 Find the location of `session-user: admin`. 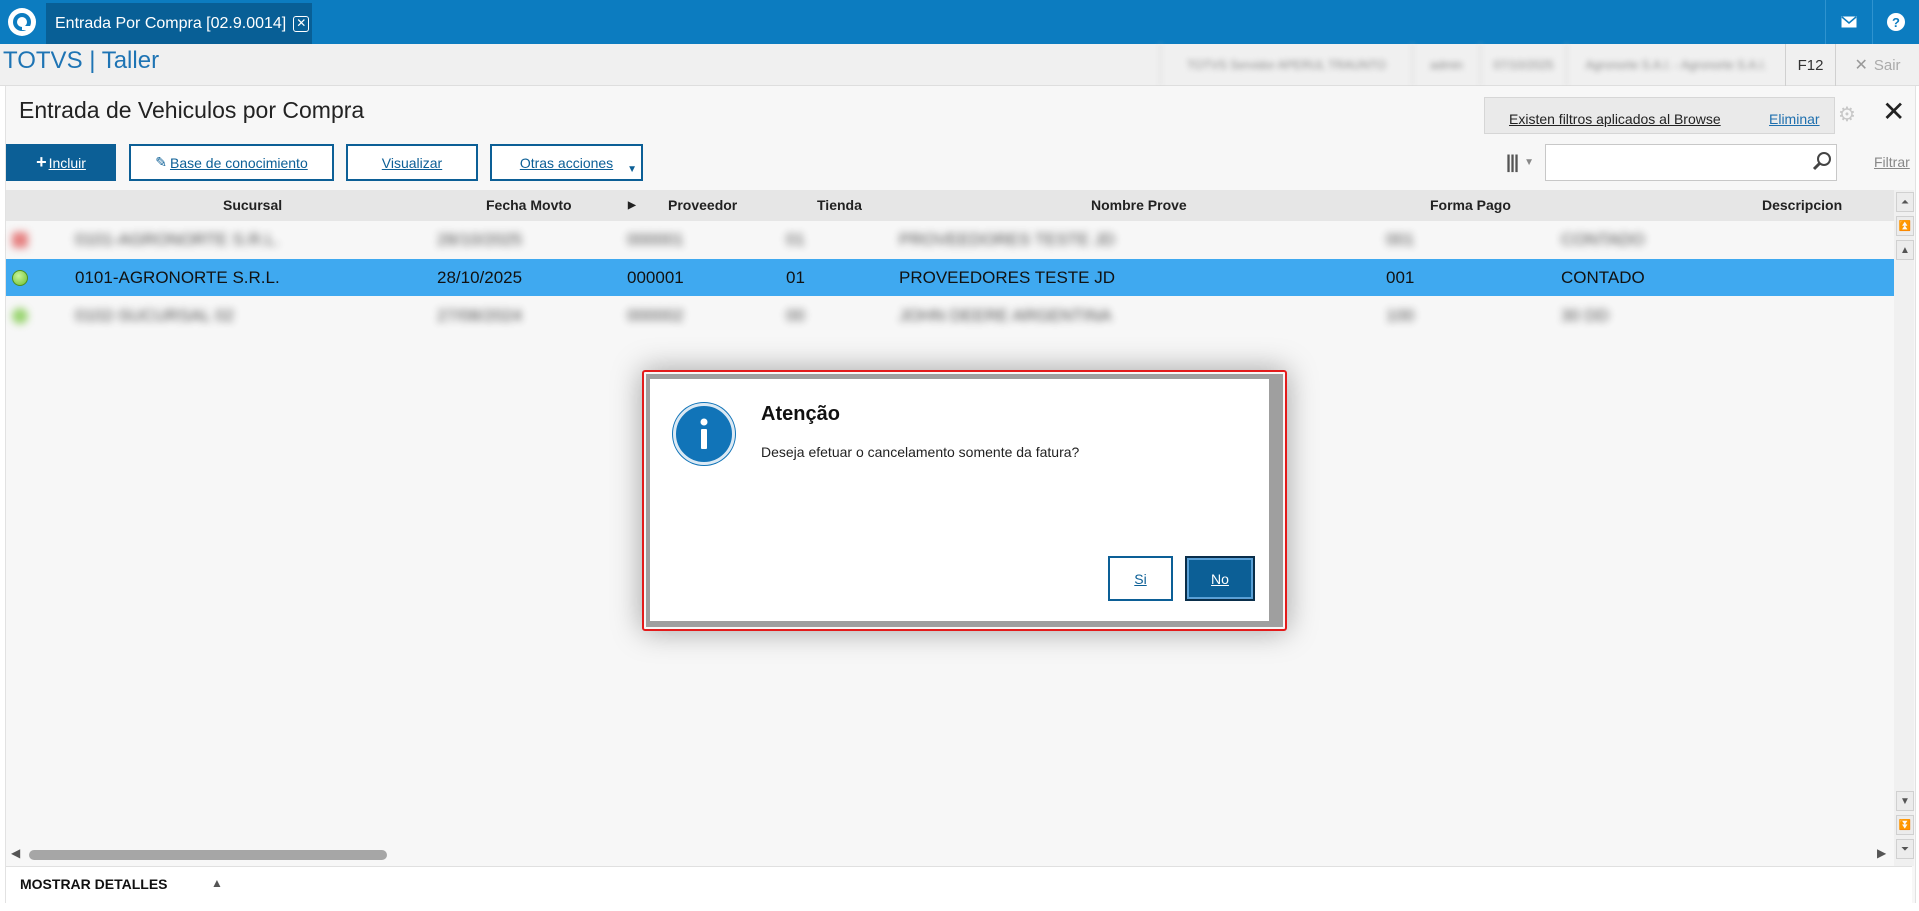

session-user: admin is located at coordinates (1446, 65).